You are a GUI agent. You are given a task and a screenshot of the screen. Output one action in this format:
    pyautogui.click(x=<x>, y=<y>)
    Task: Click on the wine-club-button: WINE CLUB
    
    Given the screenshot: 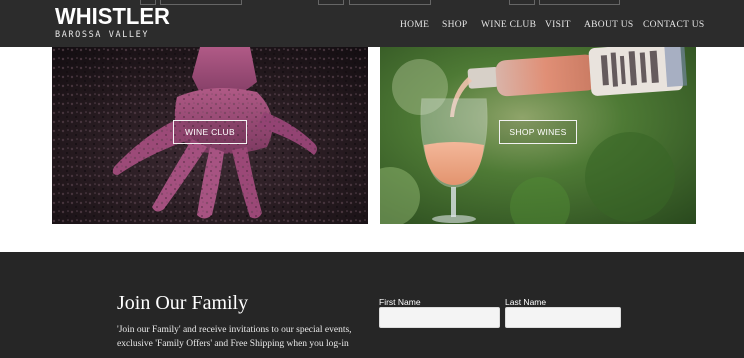 What is the action you would take?
    pyautogui.click(x=210, y=132)
    